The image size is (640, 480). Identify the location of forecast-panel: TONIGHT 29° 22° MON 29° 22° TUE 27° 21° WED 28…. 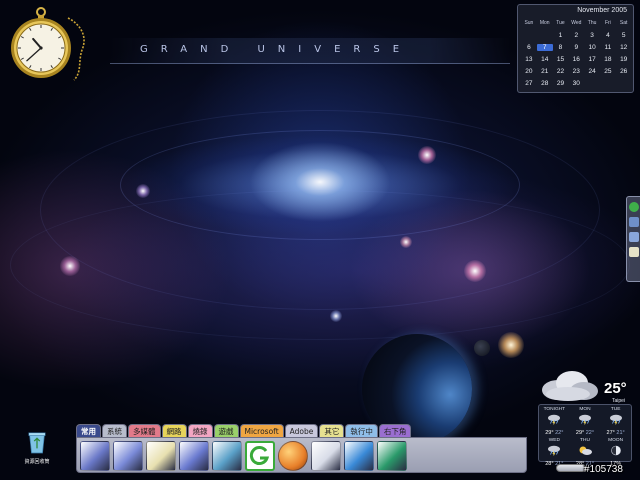
(585, 435).